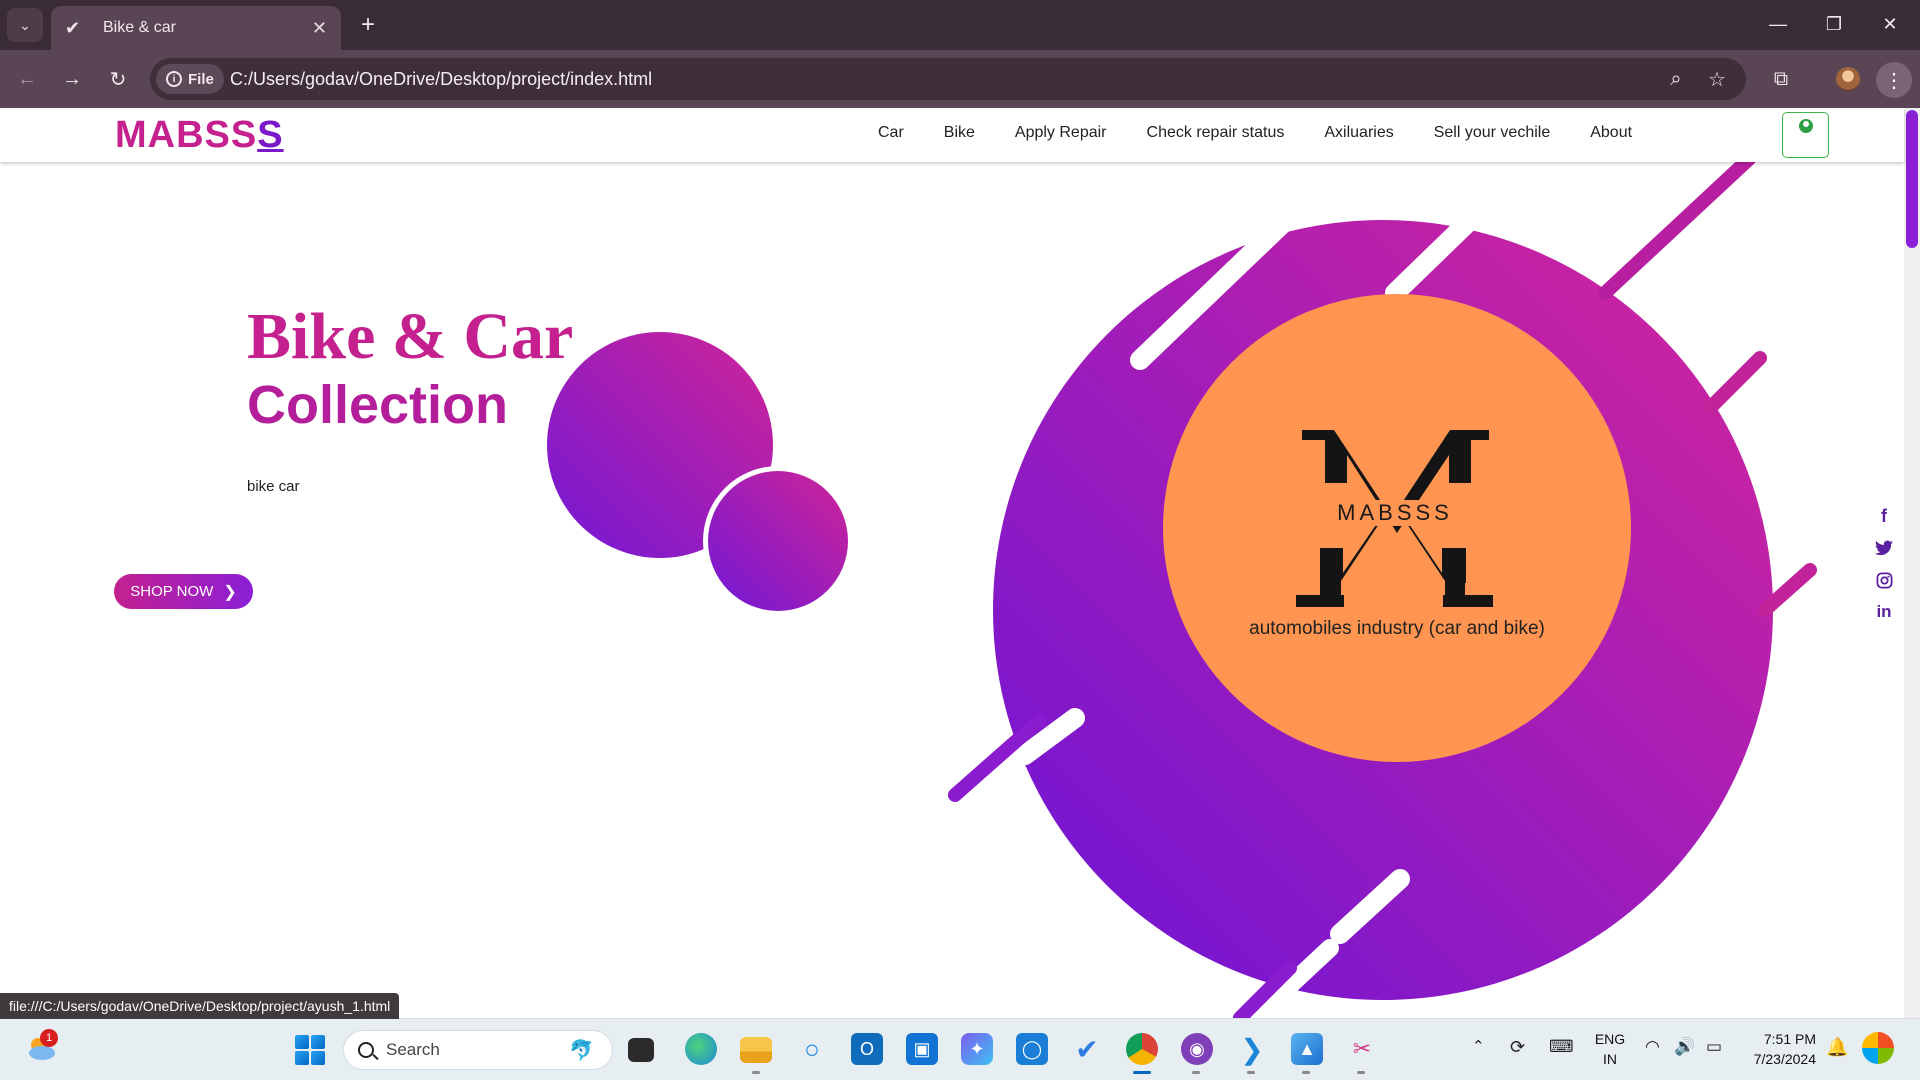 This screenshot has height=1080, width=1920. What do you see at coordinates (960, 25) in the screenshot?
I see `browser-tab-bar: ⌄ ✔ Bike & car ✕ + — ❐ ✕` at bounding box center [960, 25].